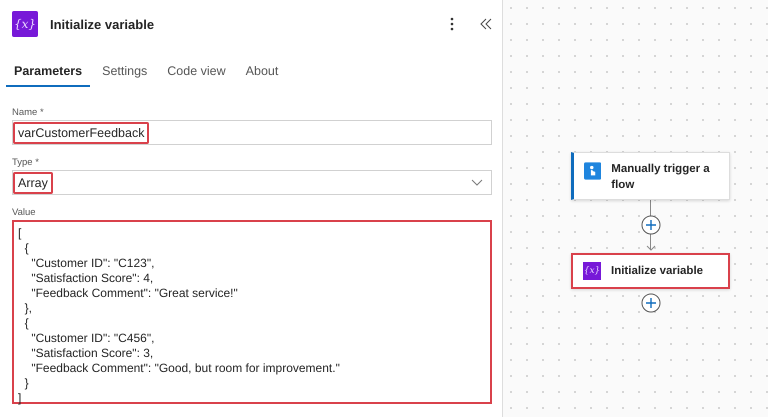 Image resolution: width=768 pixels, height=417 pixels. I want to click on code-line: "Satisfaction Score": 3,, so click(92, 353).